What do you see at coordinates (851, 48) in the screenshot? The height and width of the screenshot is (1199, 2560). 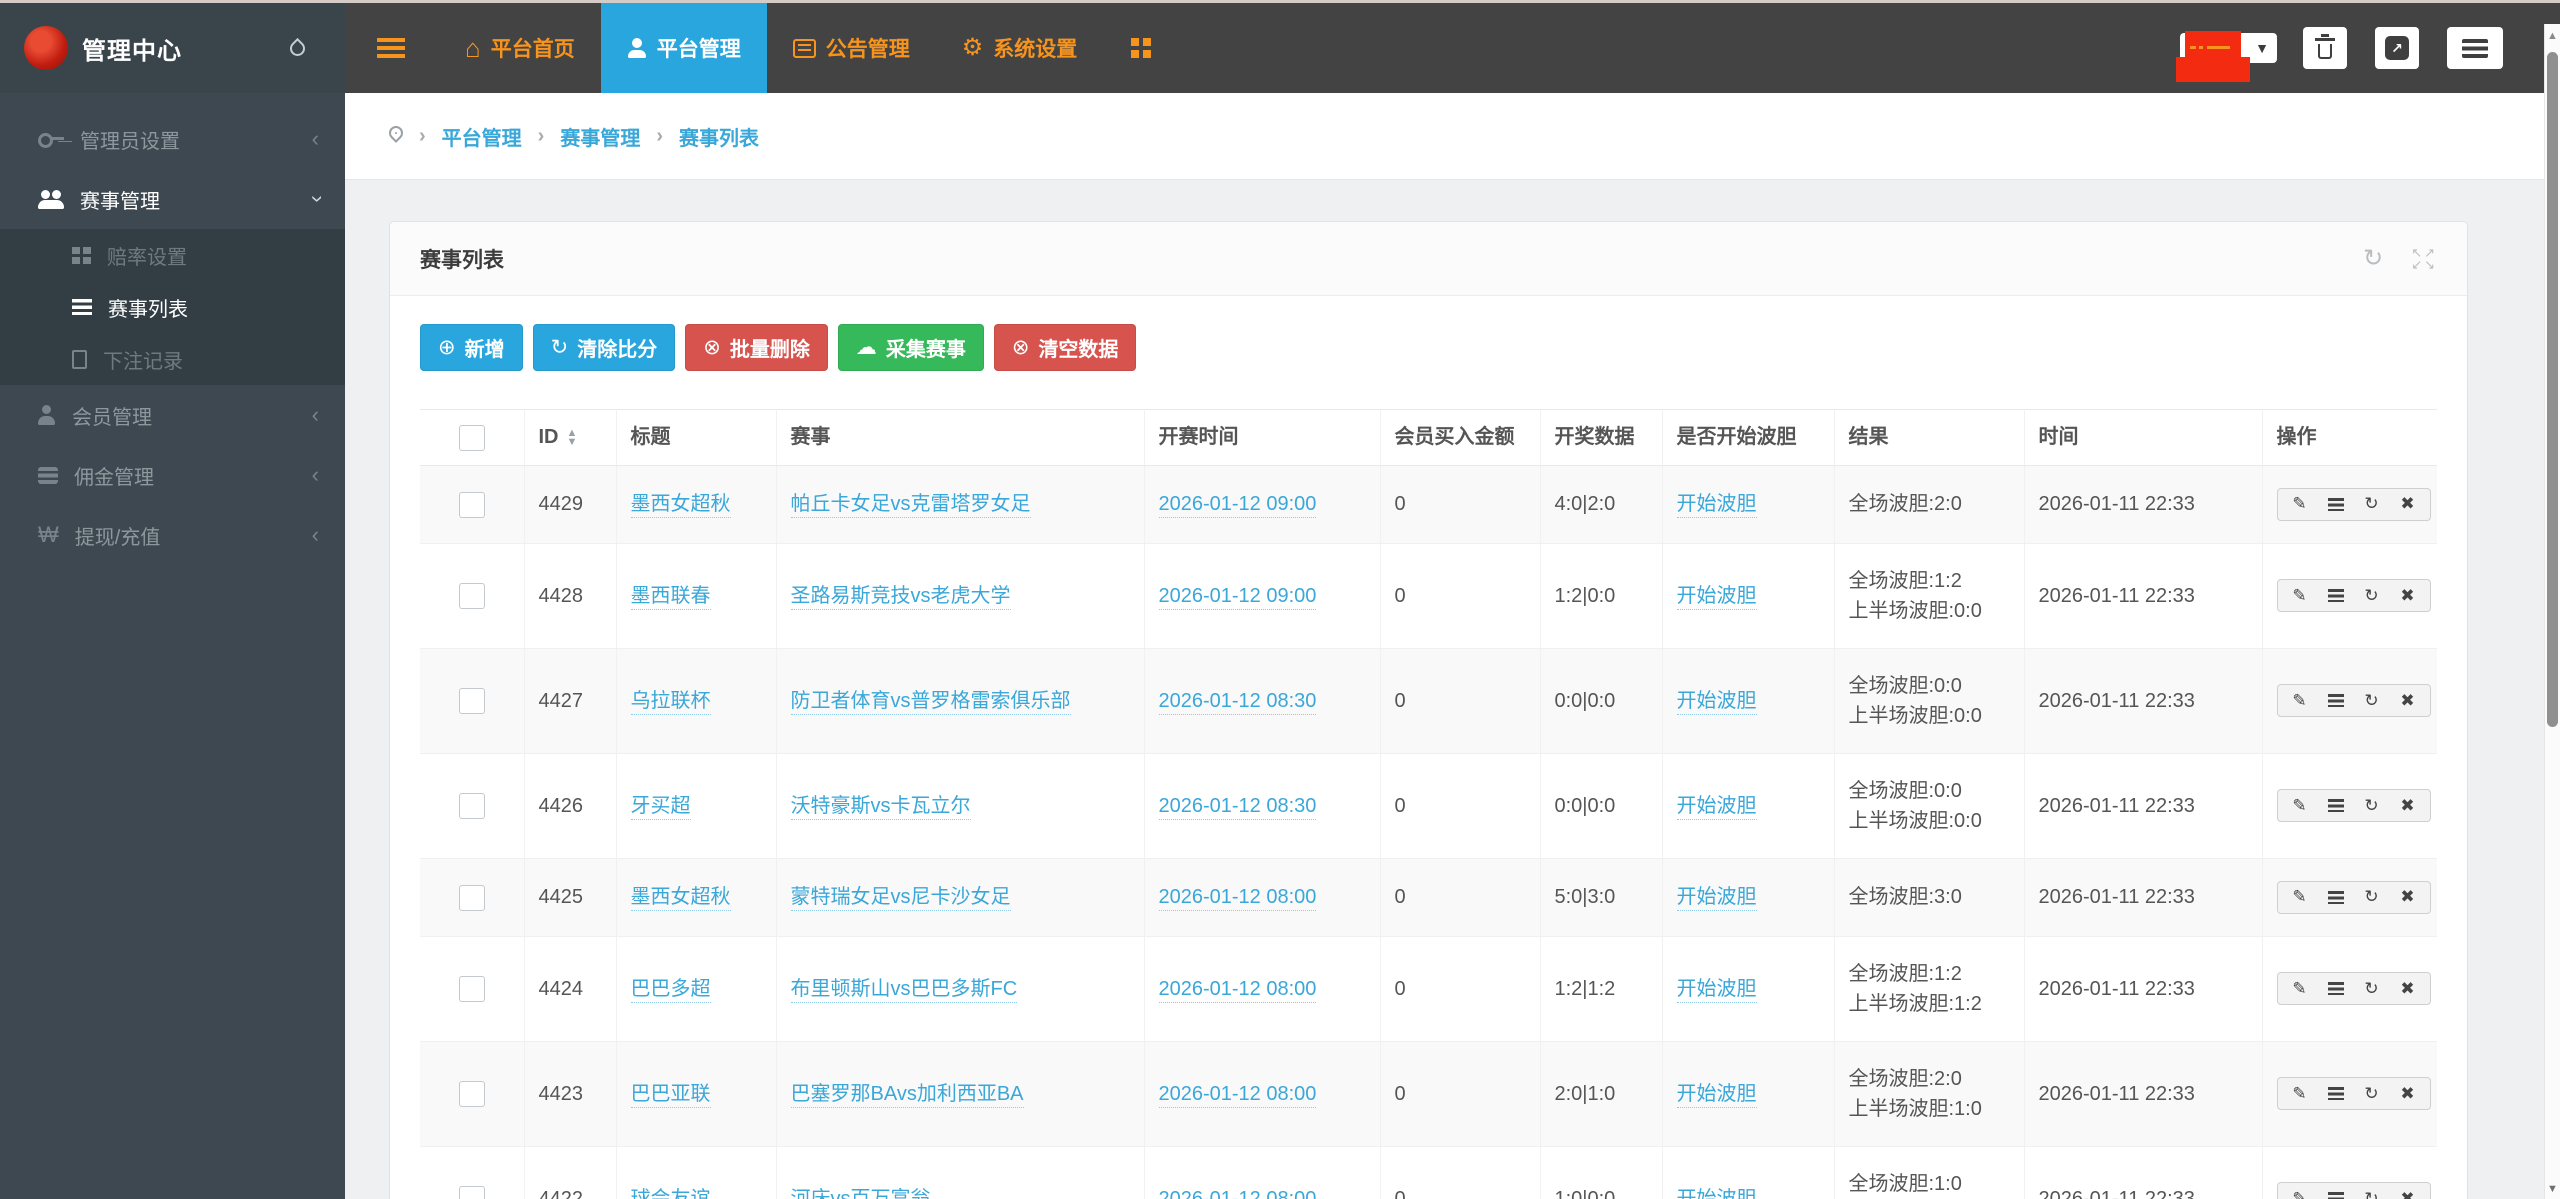 I see `nav-announcement-manage: 公告管理` at bounding box center [851, 48].